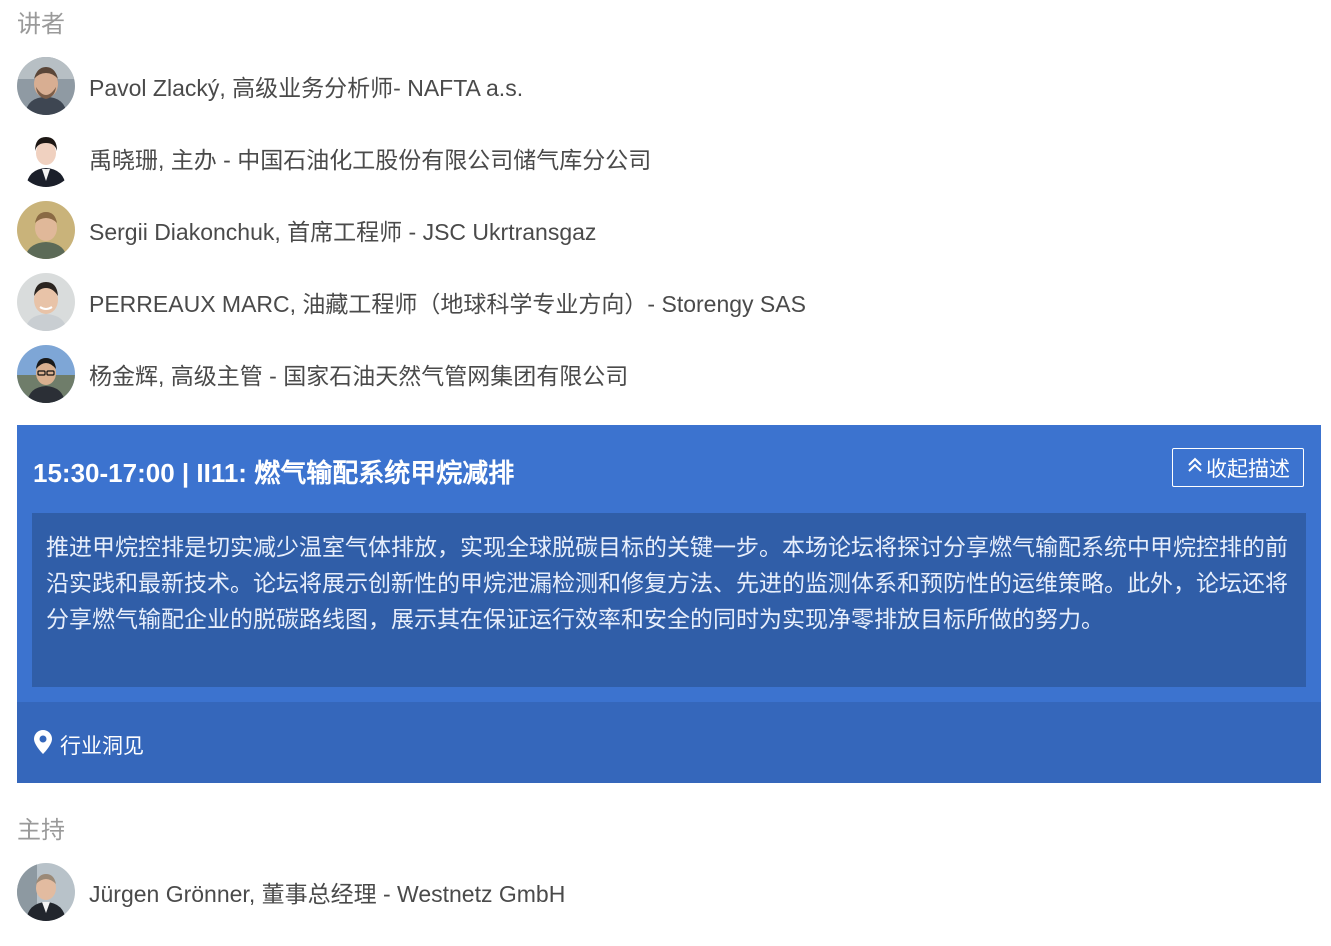 This screenshot has width=1331, height=946. I want to click on collapse-description-label: 收起描述, so click(1248, 469).